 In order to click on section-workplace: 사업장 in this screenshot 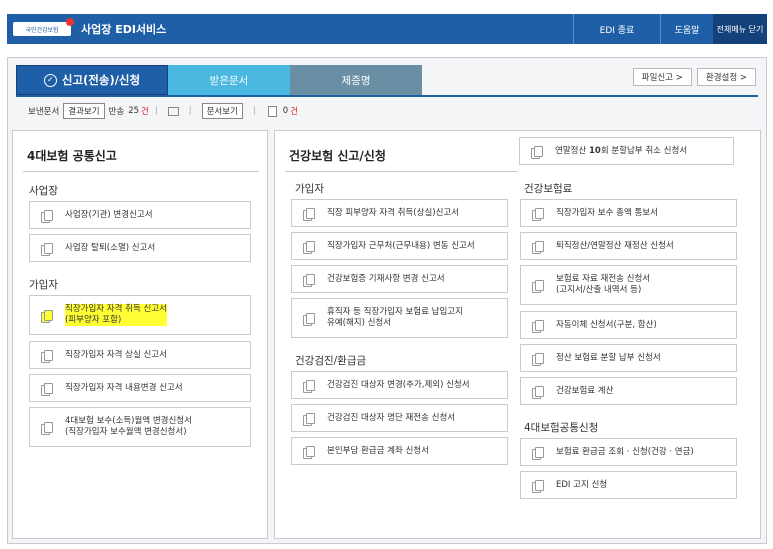, I will do `click(43, 191)`.